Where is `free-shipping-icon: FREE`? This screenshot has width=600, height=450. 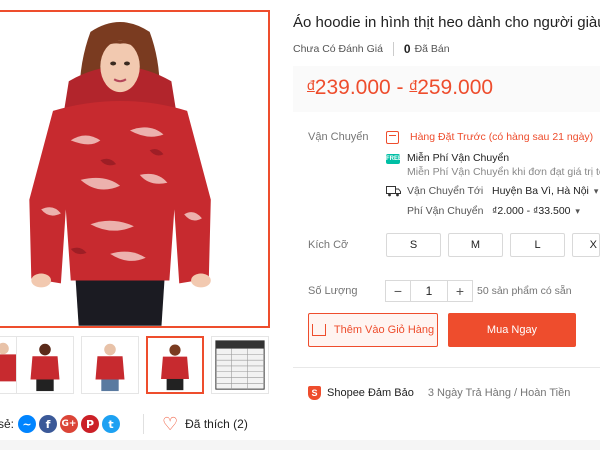 free-shipping-icon: FREE is located at coordinates (394, 159).